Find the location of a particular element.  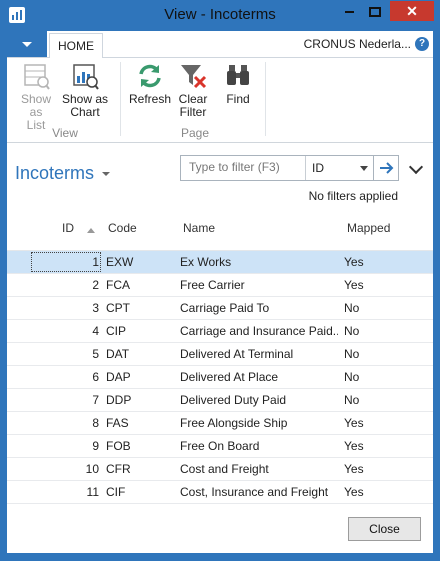

sort-ascending-icon is located at coordinates (91, 230).